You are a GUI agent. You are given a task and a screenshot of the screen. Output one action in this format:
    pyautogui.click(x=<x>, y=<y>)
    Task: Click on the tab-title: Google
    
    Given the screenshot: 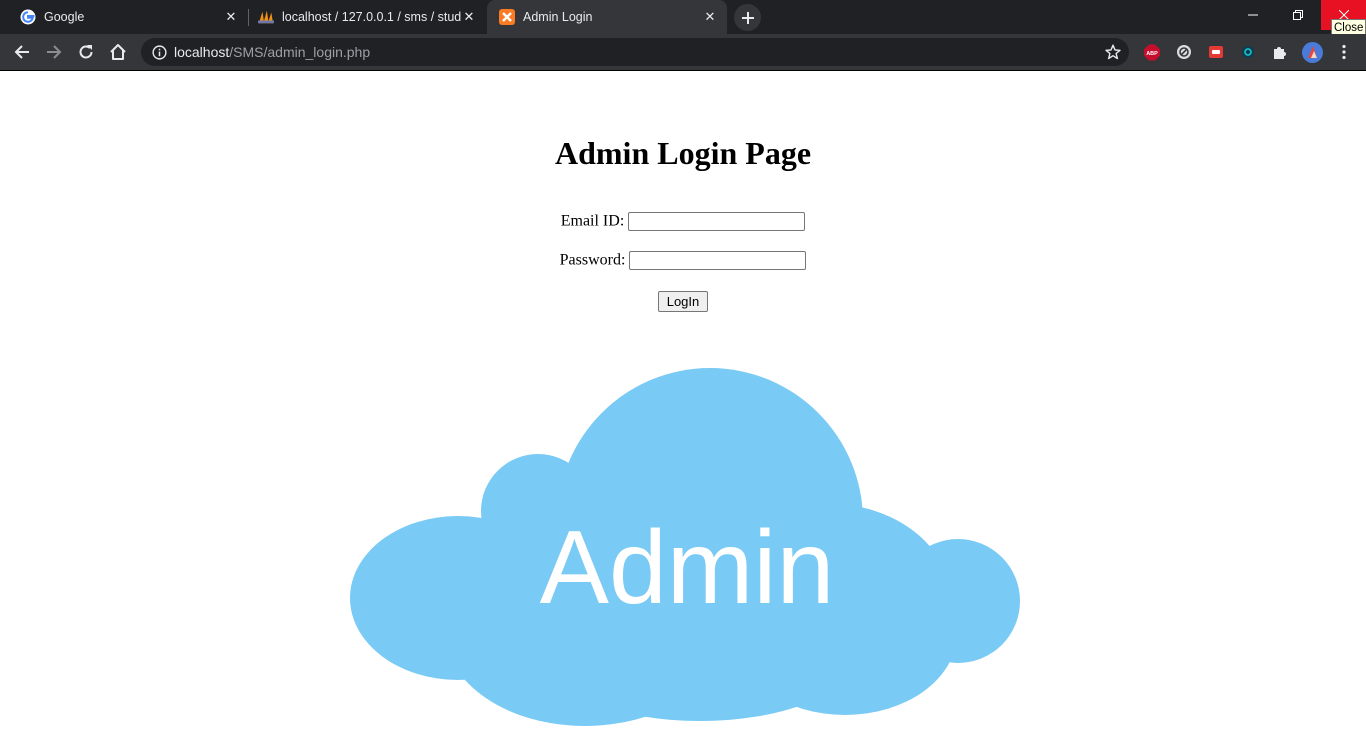 What is the action you would take?
    pyautogui.click(x=64, y=17)
    